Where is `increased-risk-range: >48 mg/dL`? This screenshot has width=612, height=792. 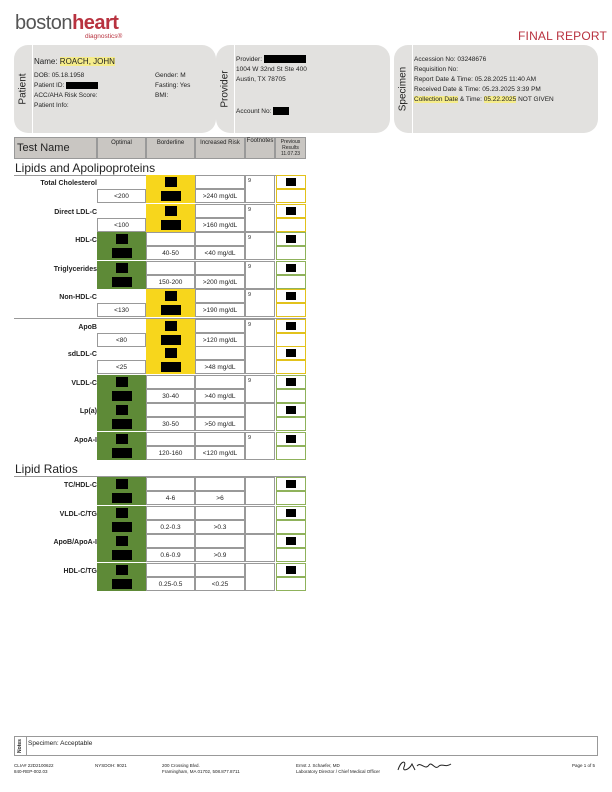
increased-risk-range: >48 mg/dL is located at coordinates (220, 367).